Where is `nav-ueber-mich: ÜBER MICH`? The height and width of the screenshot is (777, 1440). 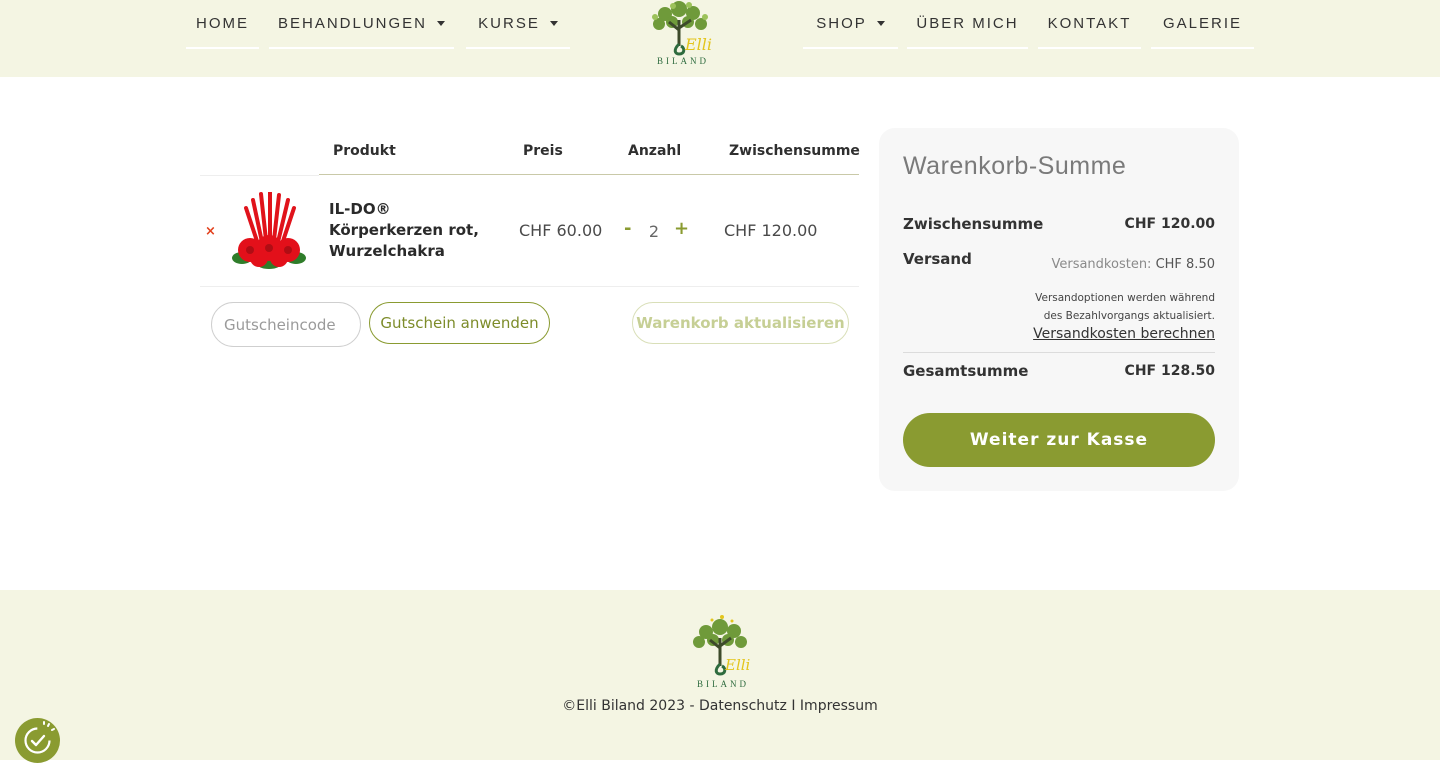 nav-ueber-mich: ÜBER MICH is located at coordinates (967, 24).